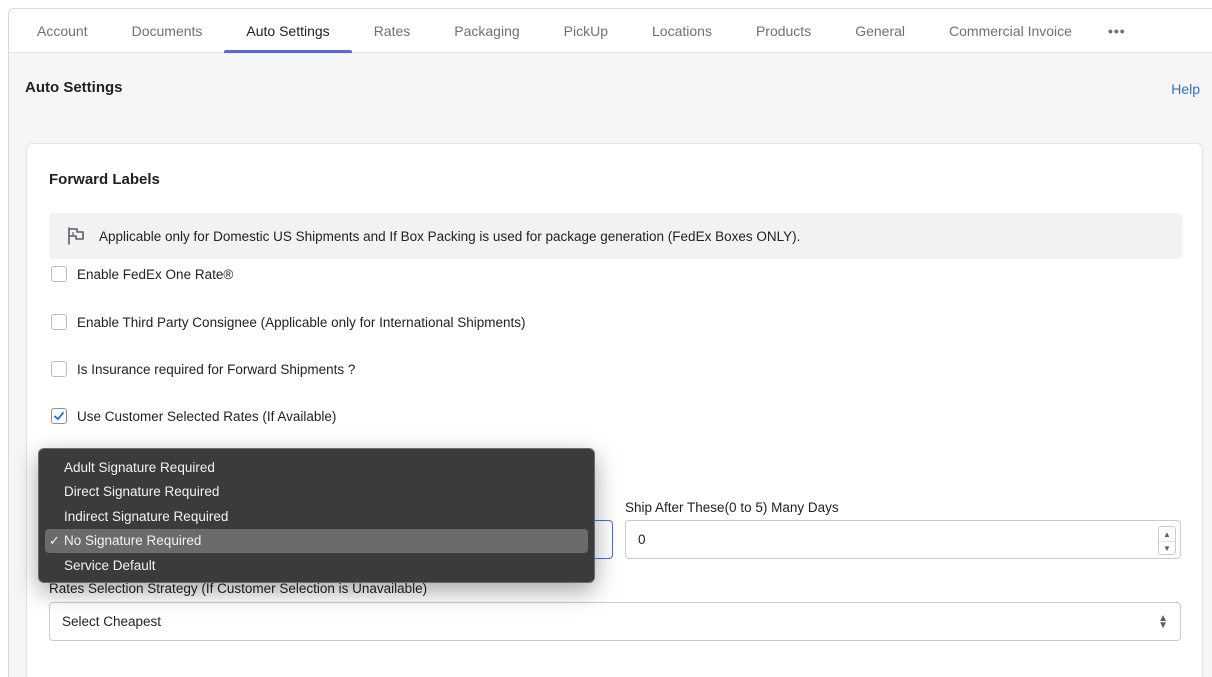 The height and width of the screenshot is (677, 1212). Describe the element at coordinates (642, 539) in the screenshot. I see `ship-after-value: 0` at that location.